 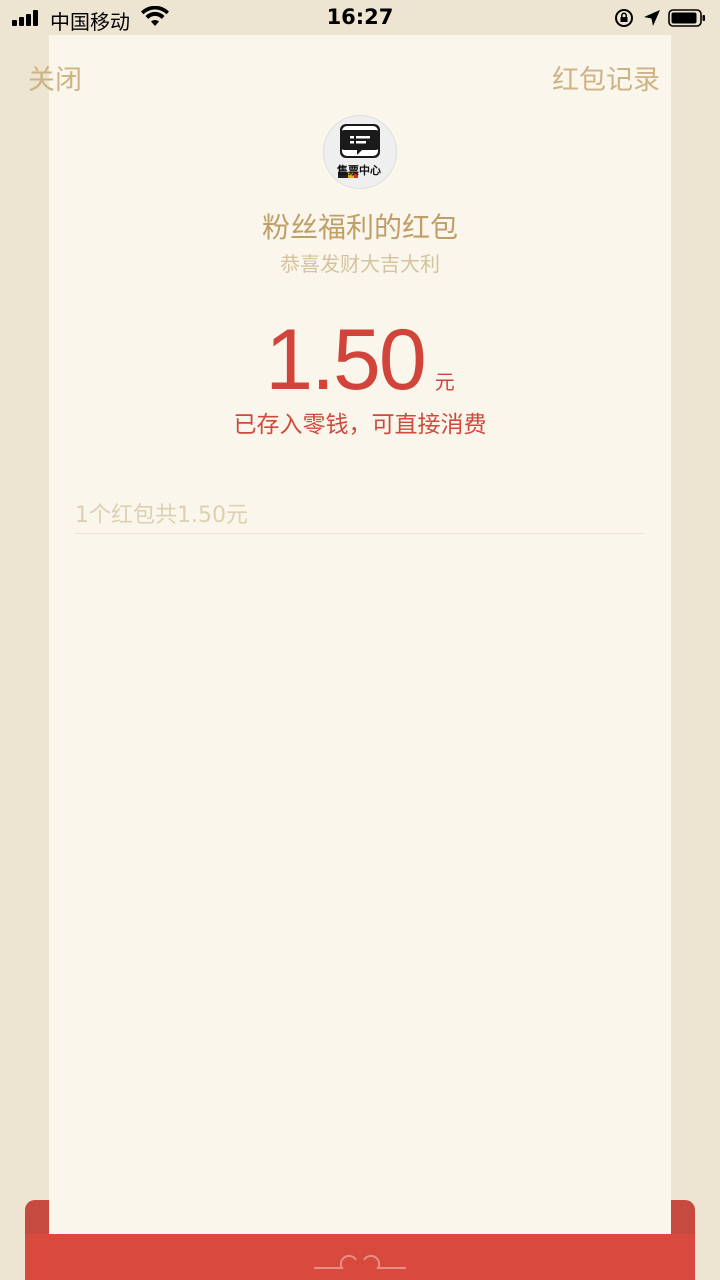 I want to click on card-bottom-edge, so click(x=360, y=1217).